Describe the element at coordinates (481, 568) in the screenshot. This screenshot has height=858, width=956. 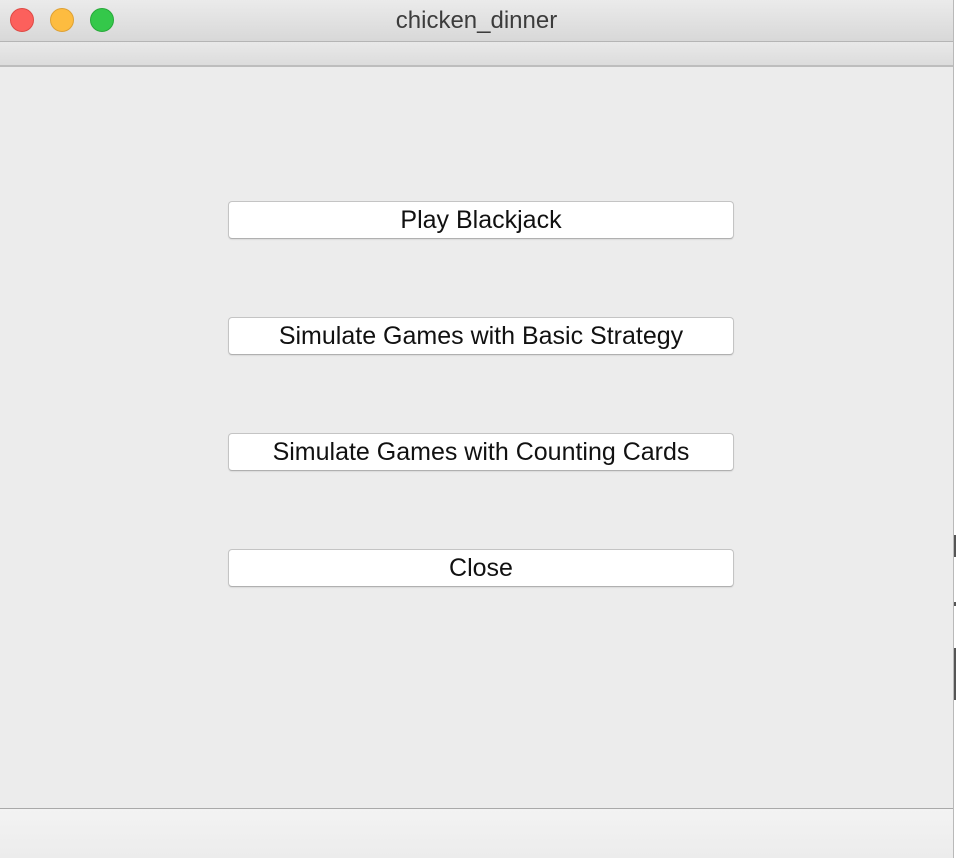
I see `close-button: Close` at that location.